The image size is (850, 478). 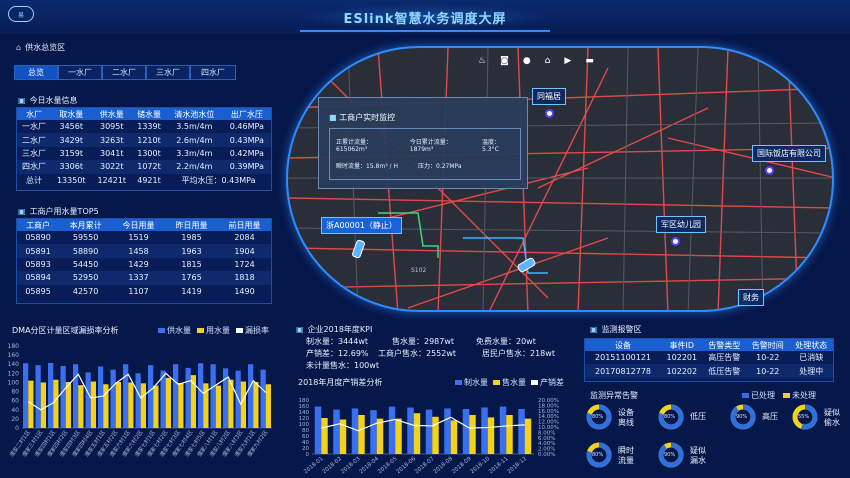 I want to click on poi-label-finance: 财务, so click(x=751, y=297).